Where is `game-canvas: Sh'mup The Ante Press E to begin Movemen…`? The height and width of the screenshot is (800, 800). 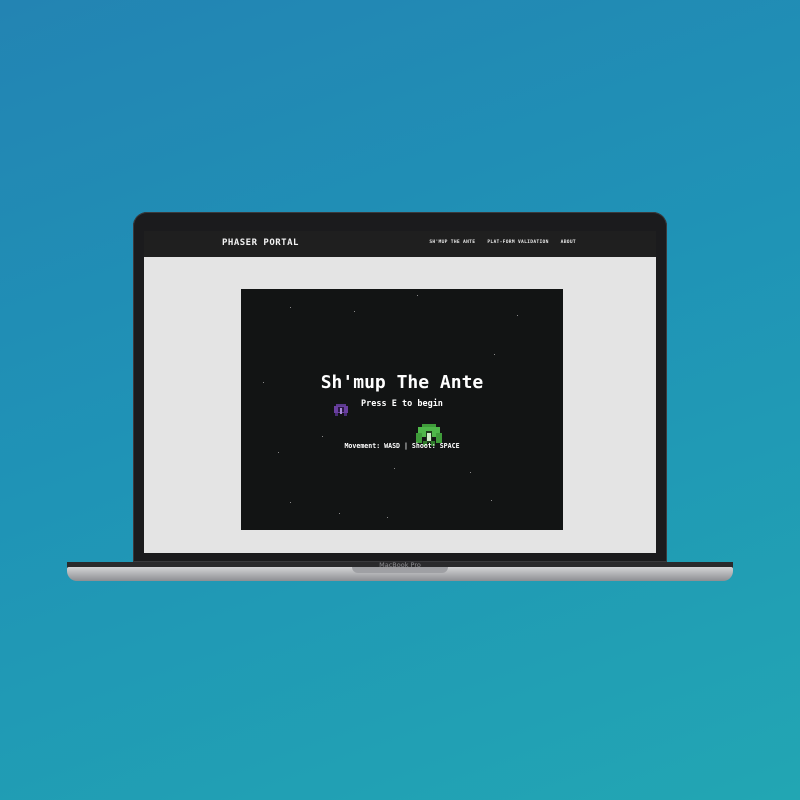 game-canvas: Sh'mup The Ante Press E to begin Movemen… is located at coordinates (402, 409).